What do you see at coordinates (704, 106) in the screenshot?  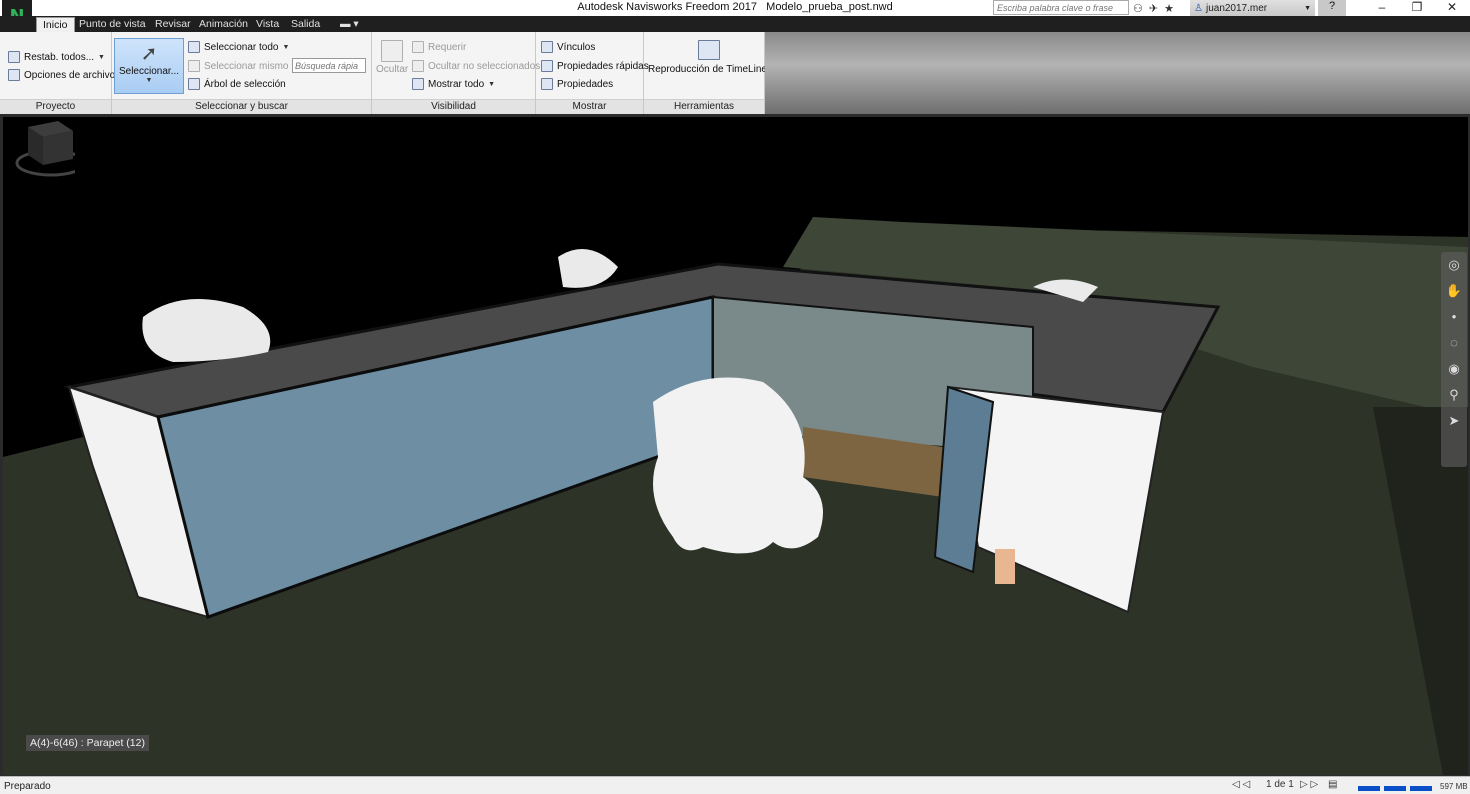 I see `panel-title-herramientas: Herramientas` at bounding box center [704, 106].